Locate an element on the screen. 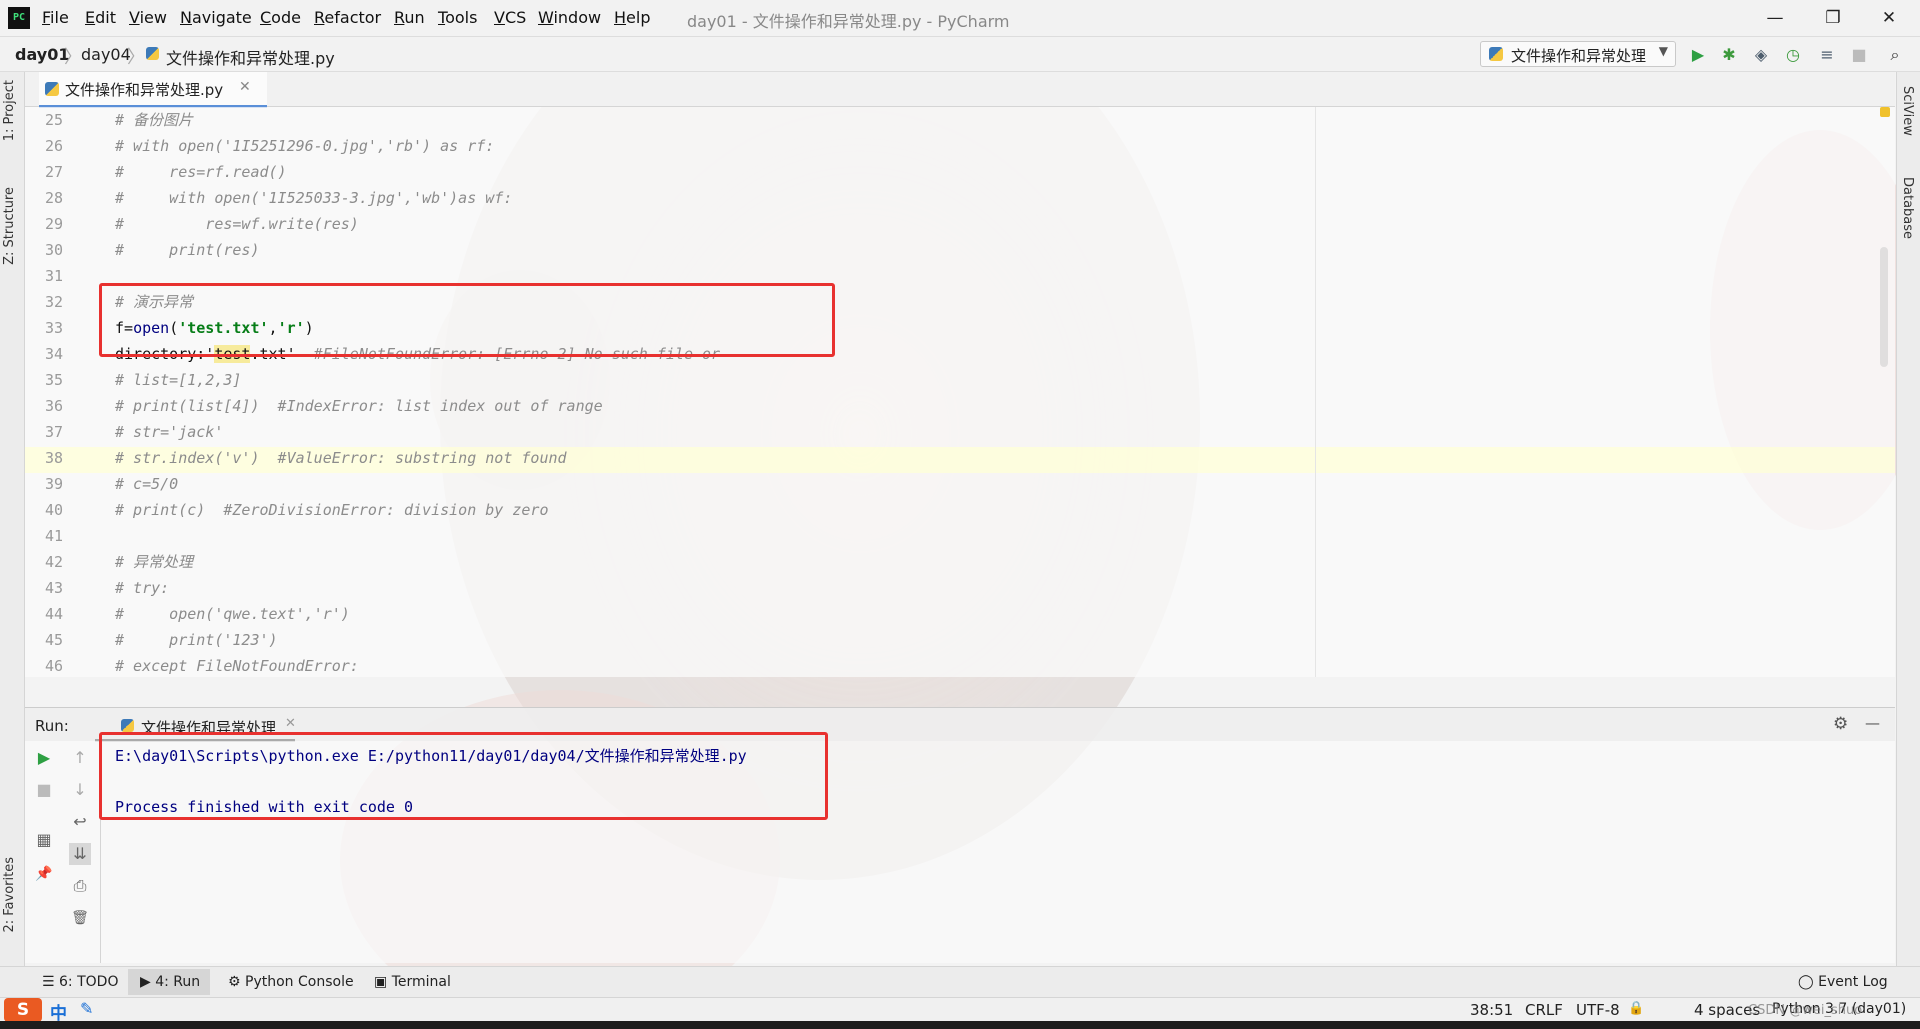  breadcrumb-file: 文件操作和异常处理.py is located at coordinates (250, 57).